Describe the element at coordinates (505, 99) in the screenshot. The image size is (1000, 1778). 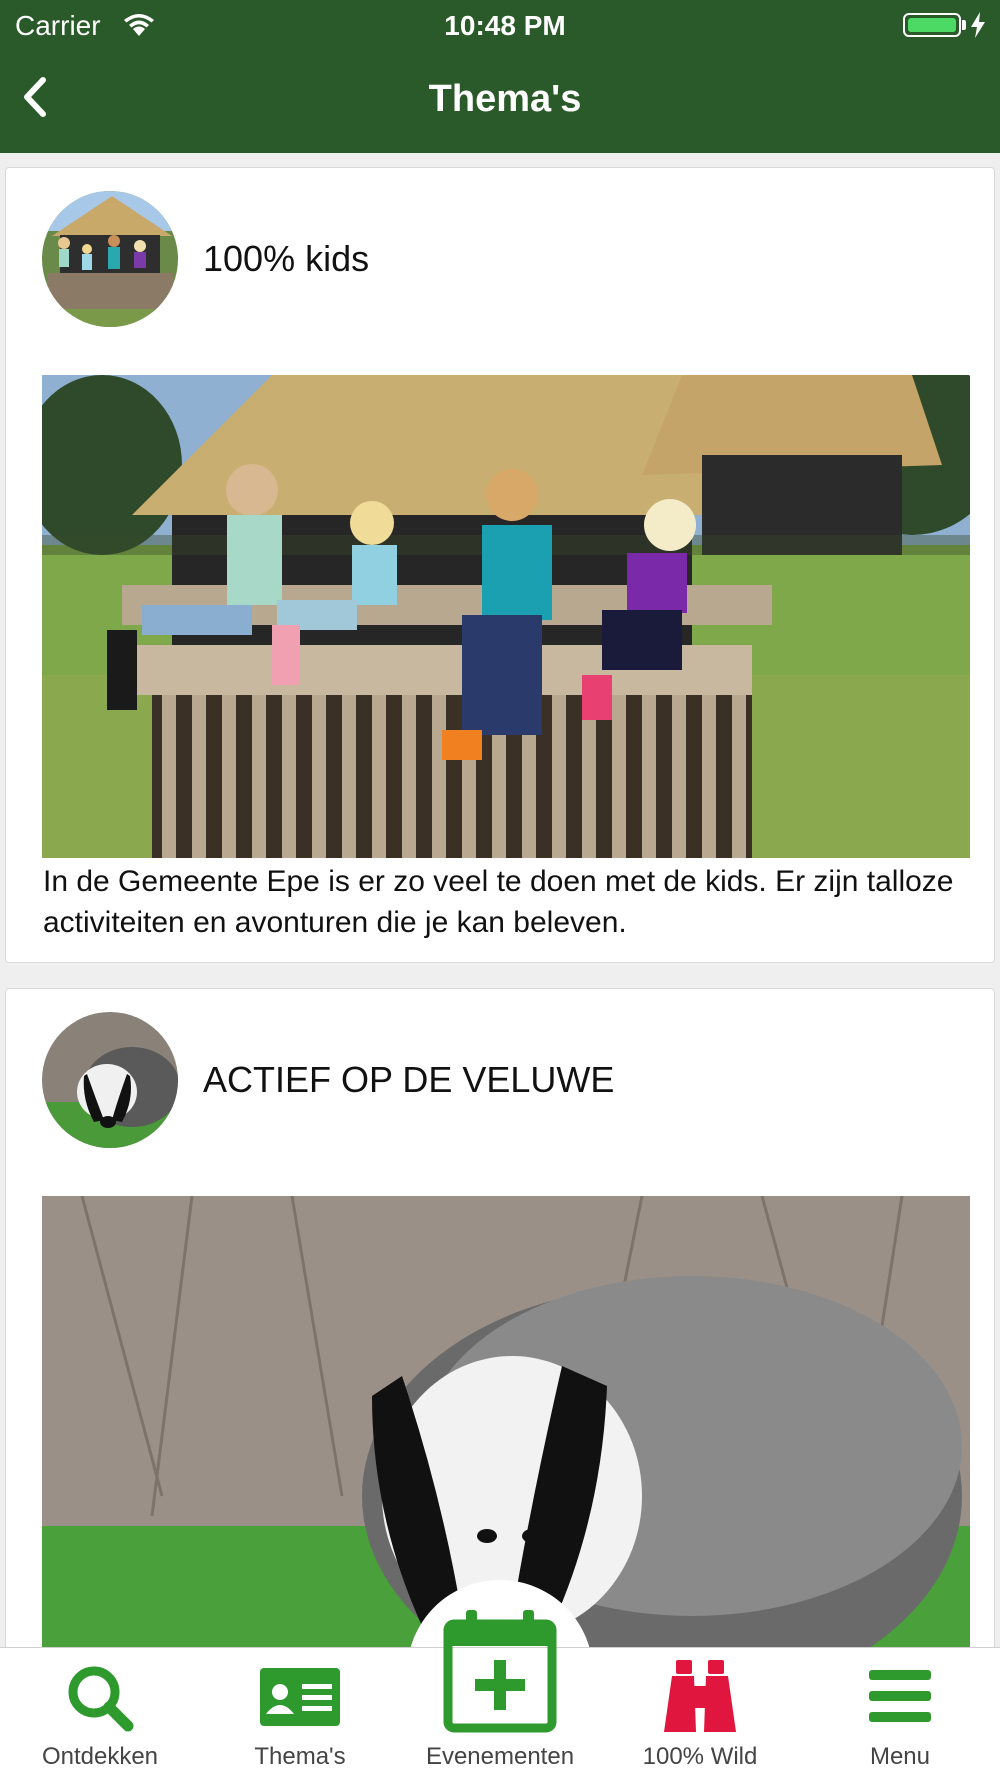
I see `page-title: Thema's` at that location.